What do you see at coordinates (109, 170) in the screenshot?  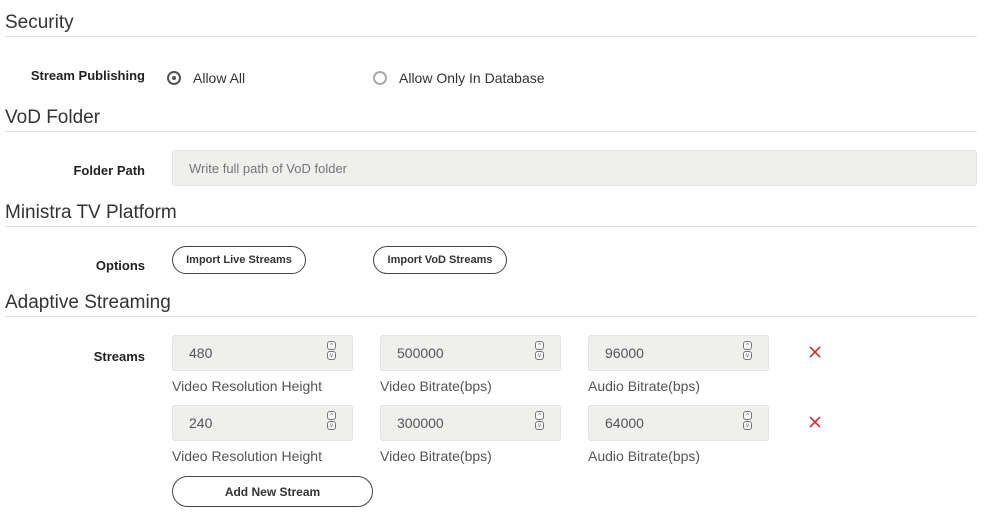 I see `folder-path-label: Folder Path` at bounding box center [109, 170].